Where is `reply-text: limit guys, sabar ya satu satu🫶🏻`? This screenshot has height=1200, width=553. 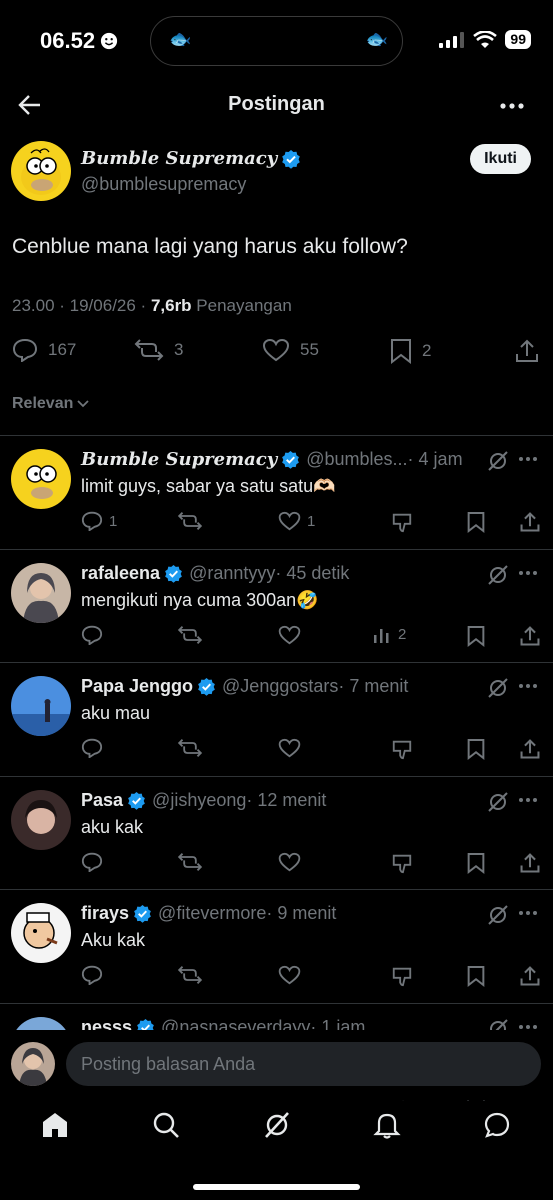
reply-text: limit guys, sabar ya satu satu🫶🏻 is located at coordinates (208, 486).